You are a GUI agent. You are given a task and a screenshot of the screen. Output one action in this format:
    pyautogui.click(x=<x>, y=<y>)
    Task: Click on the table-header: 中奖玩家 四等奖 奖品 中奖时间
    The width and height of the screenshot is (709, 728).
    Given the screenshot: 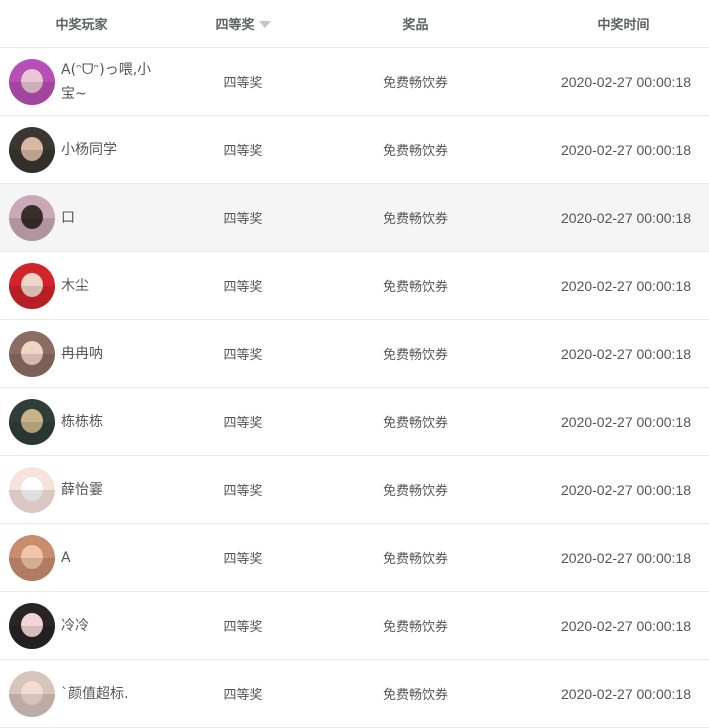 What is the action you would take?
    pyautogui.click(x=354, y=24)
    